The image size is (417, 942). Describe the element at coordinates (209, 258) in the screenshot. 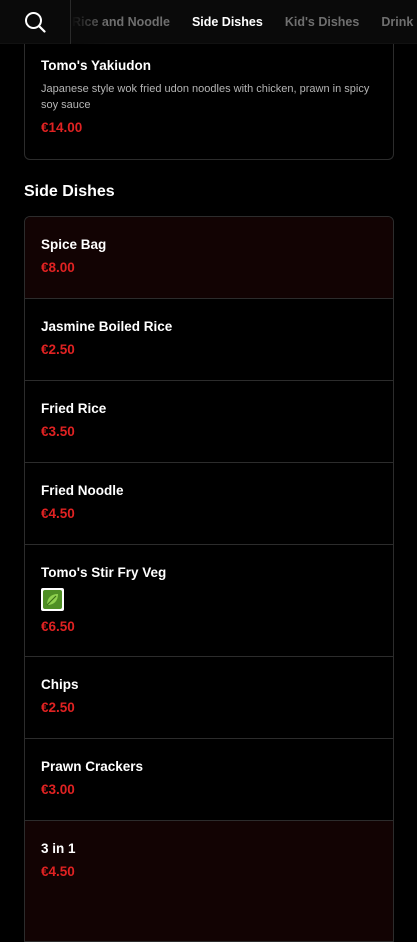

I see `list-item: Spice Bag €8.00` at that location.